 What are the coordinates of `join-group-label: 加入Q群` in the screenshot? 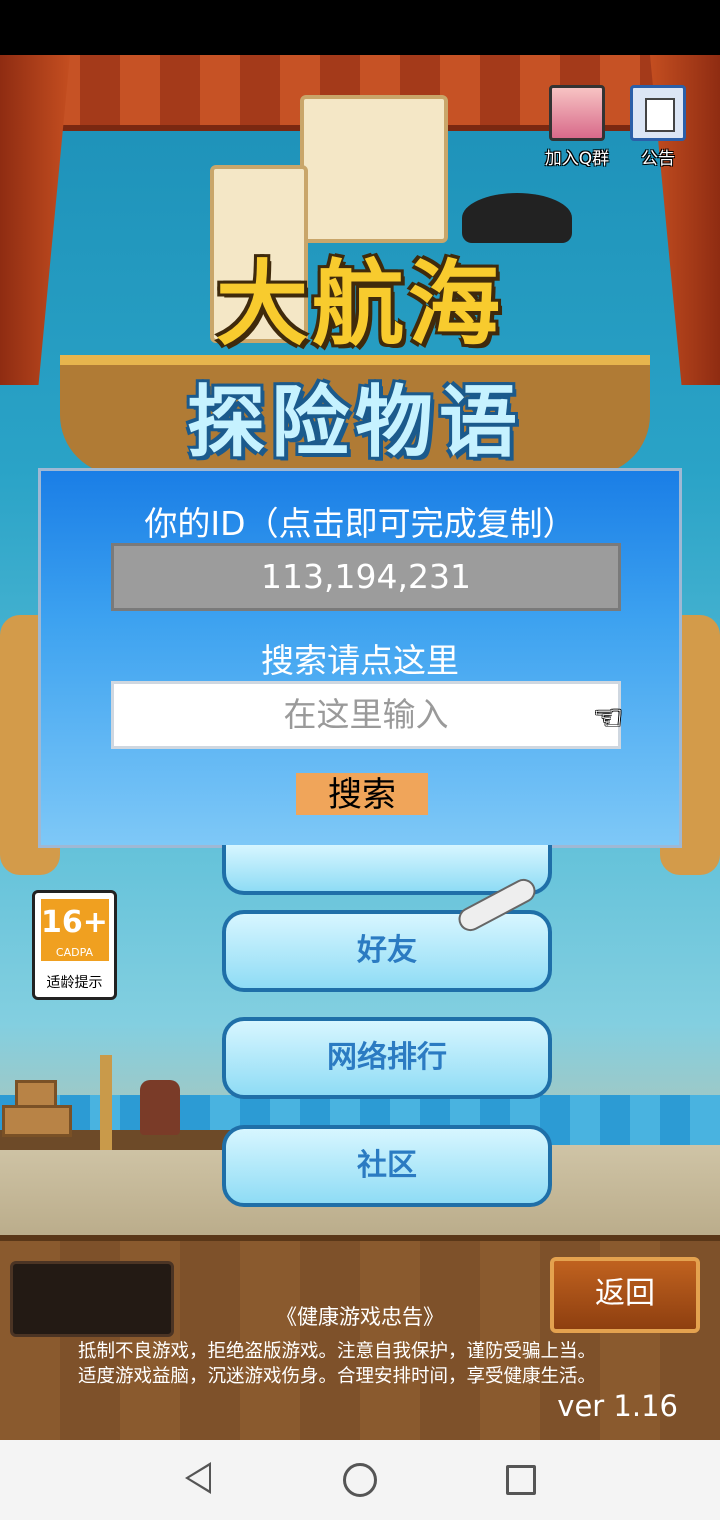 It's located at (577, 156).